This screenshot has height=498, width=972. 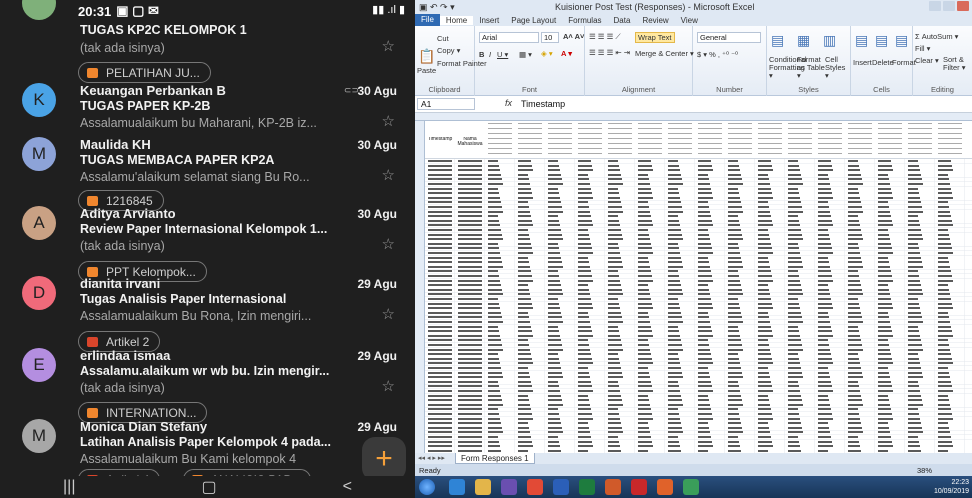 What do you see at coordinates (949, 6) in the screenshot?
I see `maximize-button` at bounding box center [949, 6].